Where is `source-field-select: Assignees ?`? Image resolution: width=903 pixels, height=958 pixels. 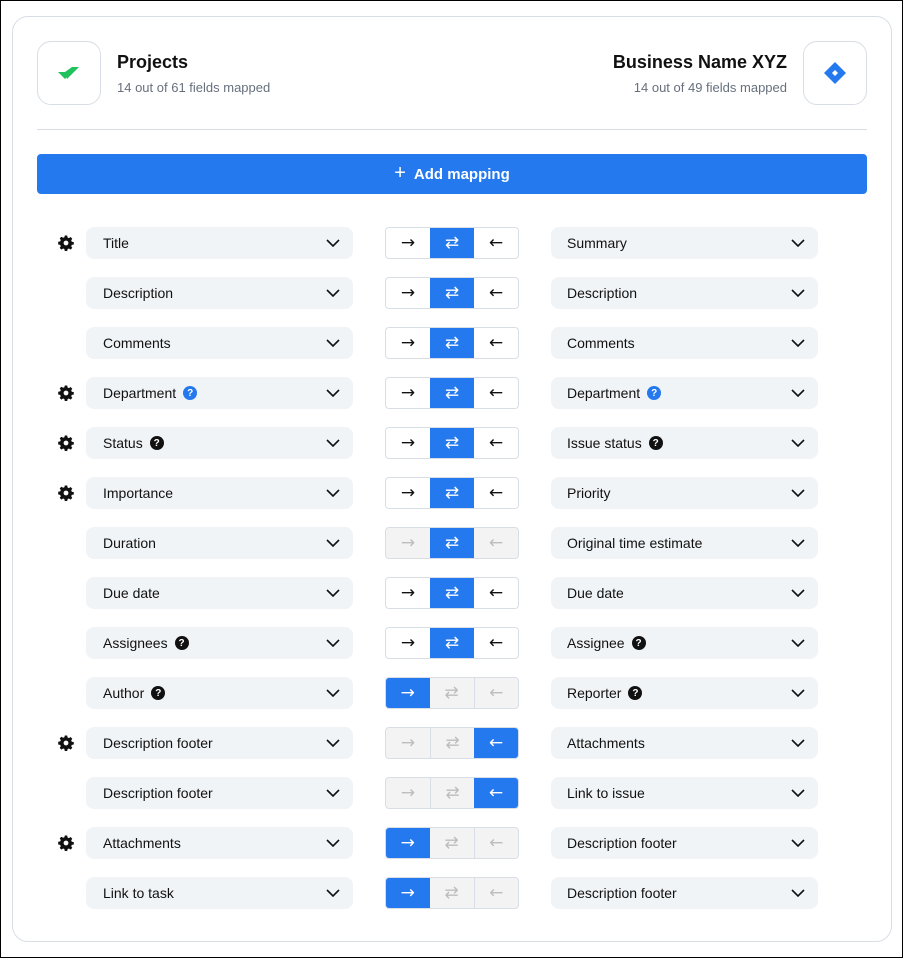 source-field-select: Assignees ? is located at coordinates (219, 643).